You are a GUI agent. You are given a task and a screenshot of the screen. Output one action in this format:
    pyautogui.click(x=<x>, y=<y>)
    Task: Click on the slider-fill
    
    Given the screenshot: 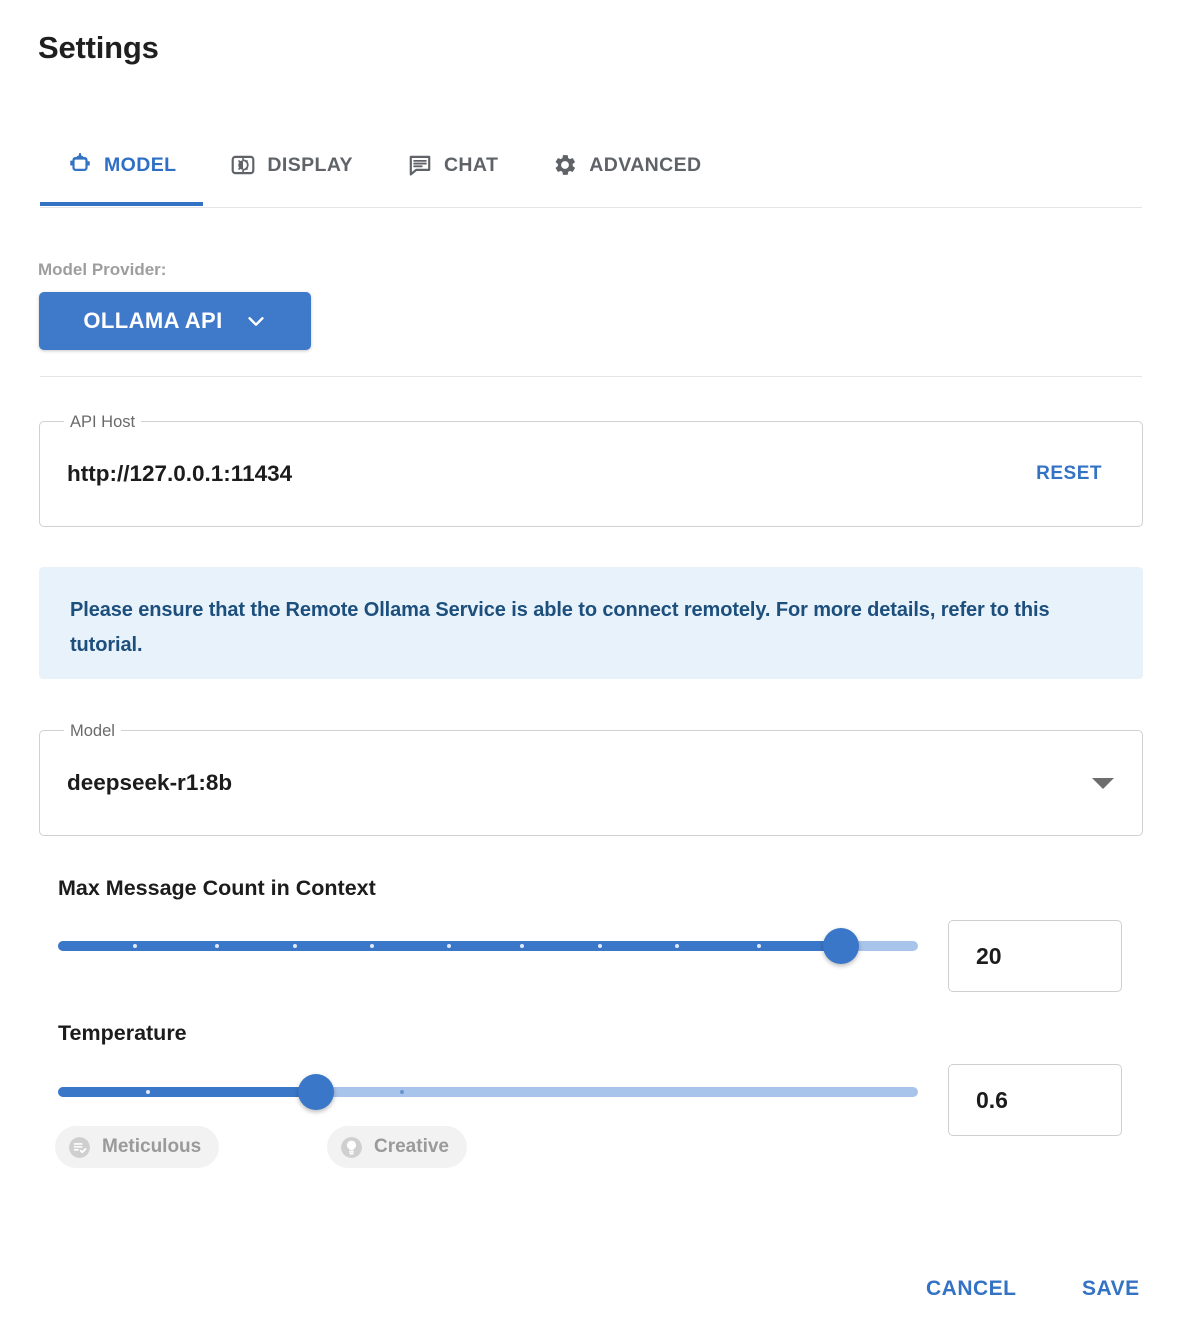 What is the action you would take?
    pyautogui.click(x=187, y=1092)
    